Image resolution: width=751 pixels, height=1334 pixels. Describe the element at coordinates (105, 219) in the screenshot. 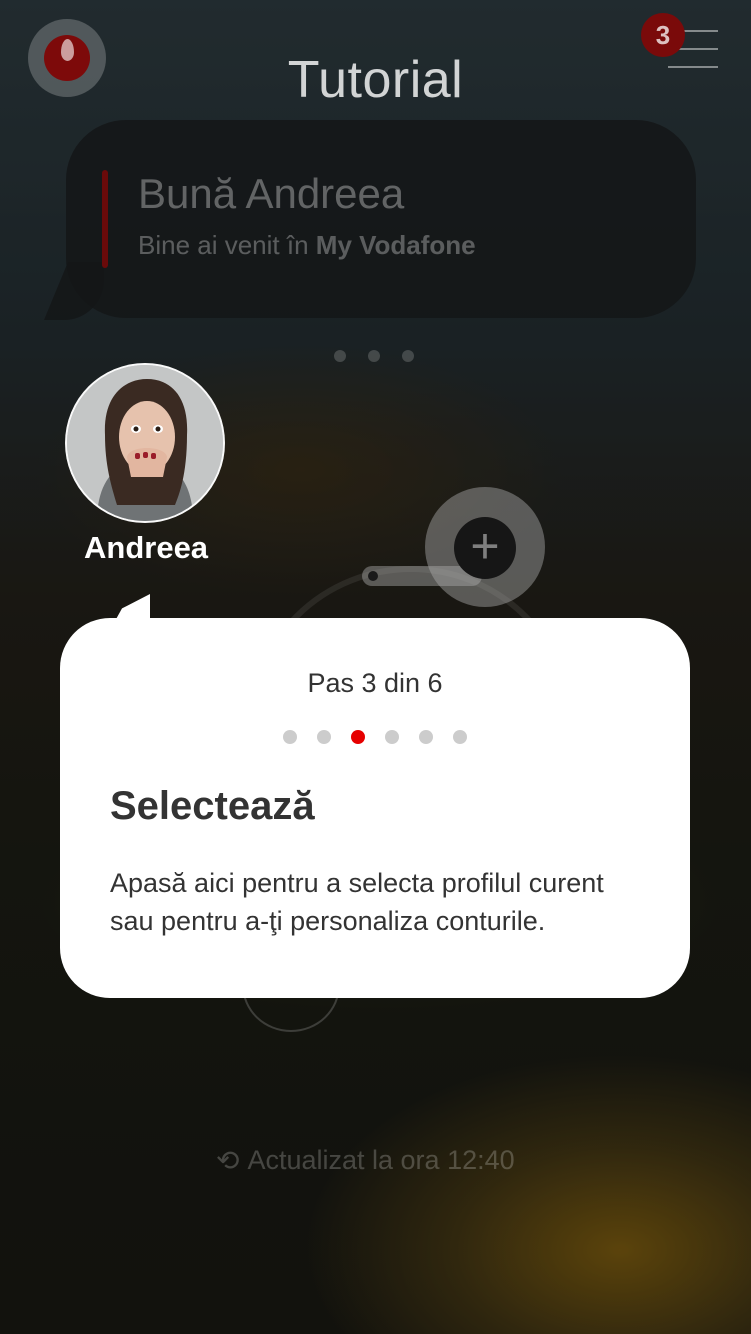

I see `greeting-accent-bar` at that location.